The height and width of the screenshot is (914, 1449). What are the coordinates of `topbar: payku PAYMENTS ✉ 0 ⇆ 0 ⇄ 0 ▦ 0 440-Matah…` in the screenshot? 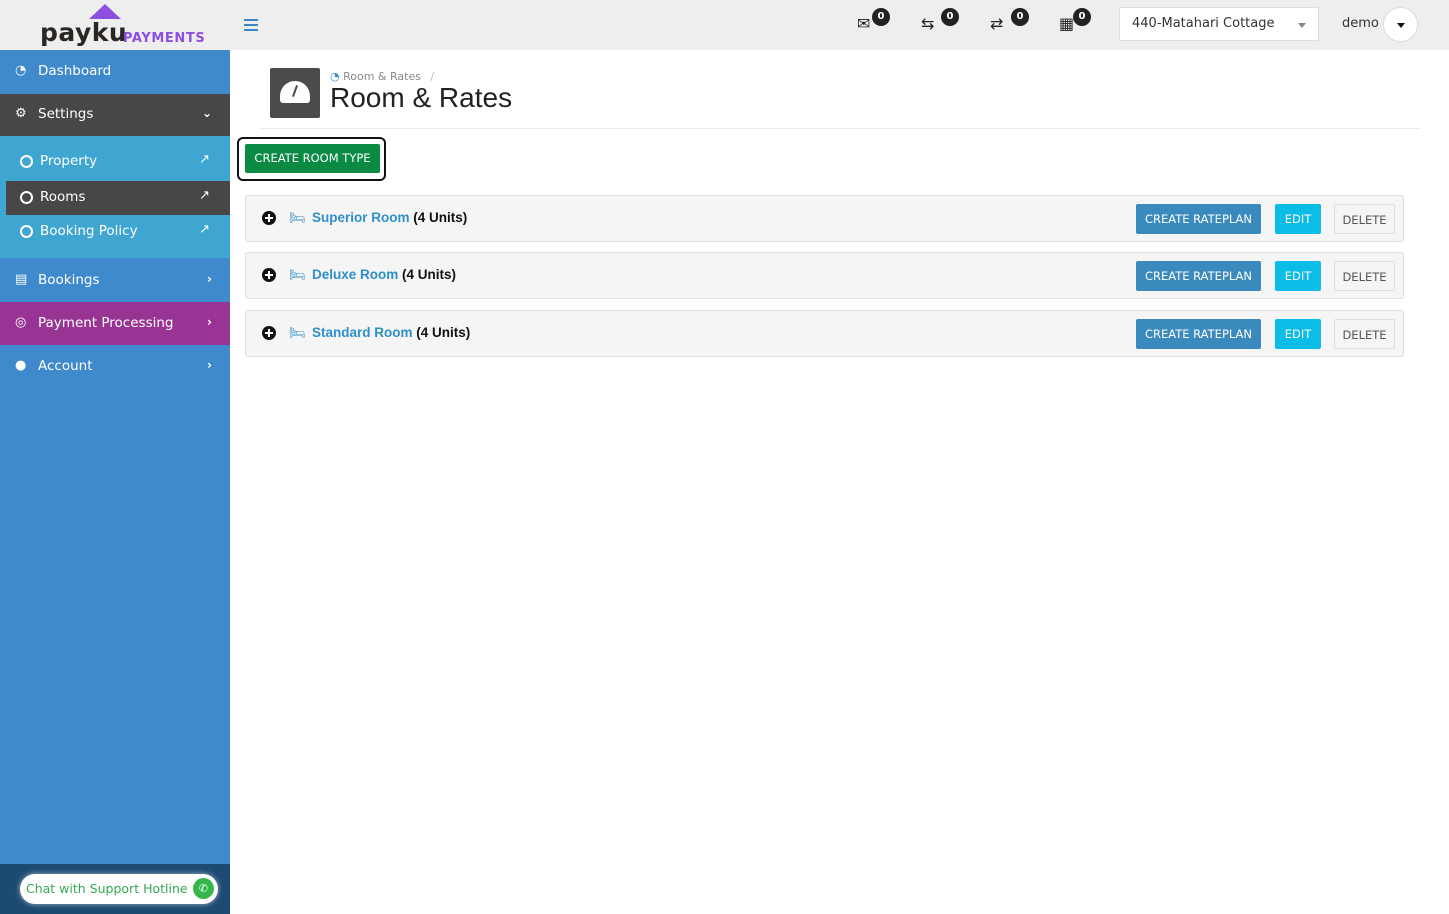 It's located at (724, 25).